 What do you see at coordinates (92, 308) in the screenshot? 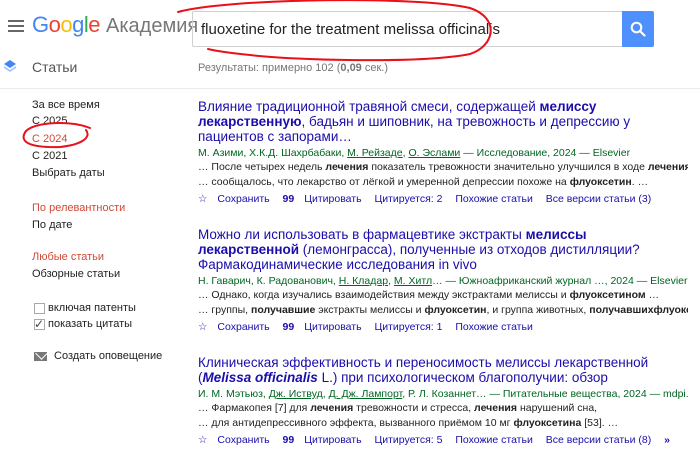
I see `include-patents-label: включая патенты` at bounding box center [92, 308].